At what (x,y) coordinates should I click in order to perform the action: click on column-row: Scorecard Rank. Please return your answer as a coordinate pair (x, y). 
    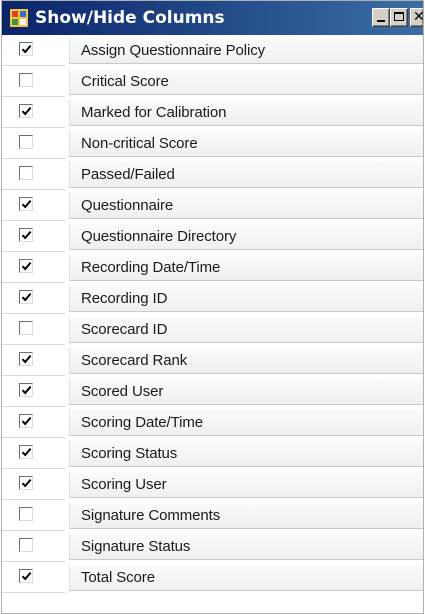
    Looking at the image, I should click on (212, 360).